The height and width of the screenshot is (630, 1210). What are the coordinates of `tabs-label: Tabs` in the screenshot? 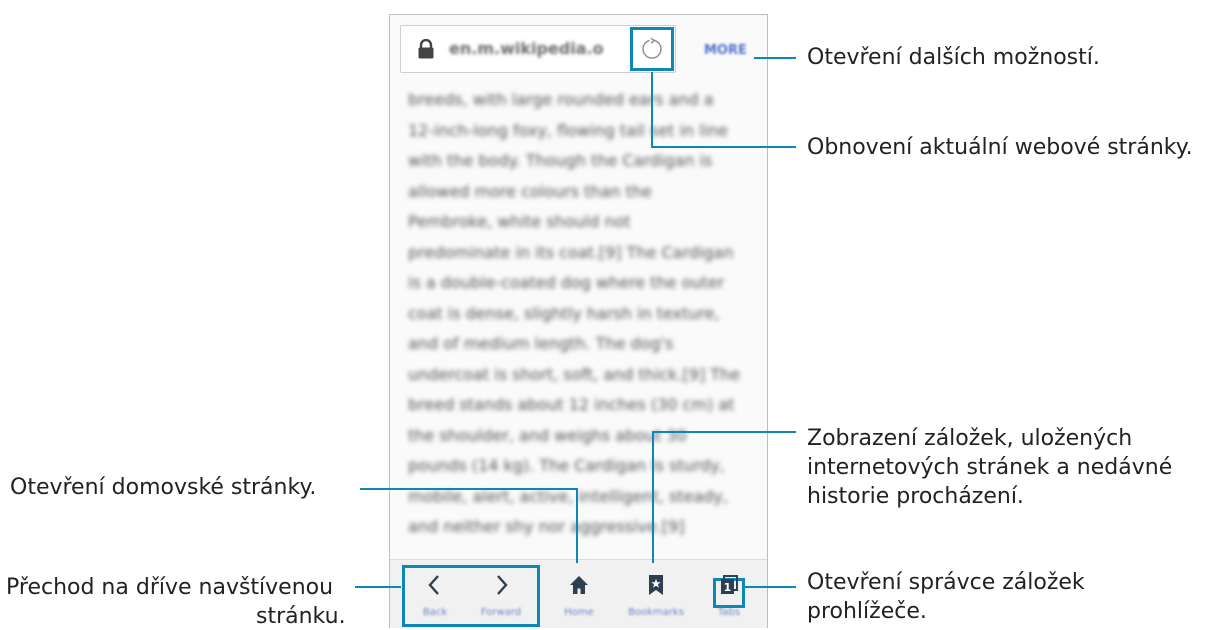 It's located at (729, 612).